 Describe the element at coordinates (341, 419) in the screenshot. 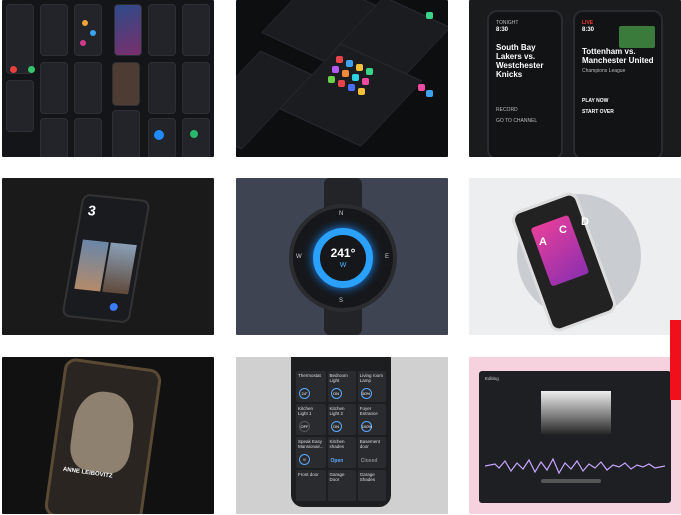

I see `control-tile: Kitchen Light 2 ON` at that location.